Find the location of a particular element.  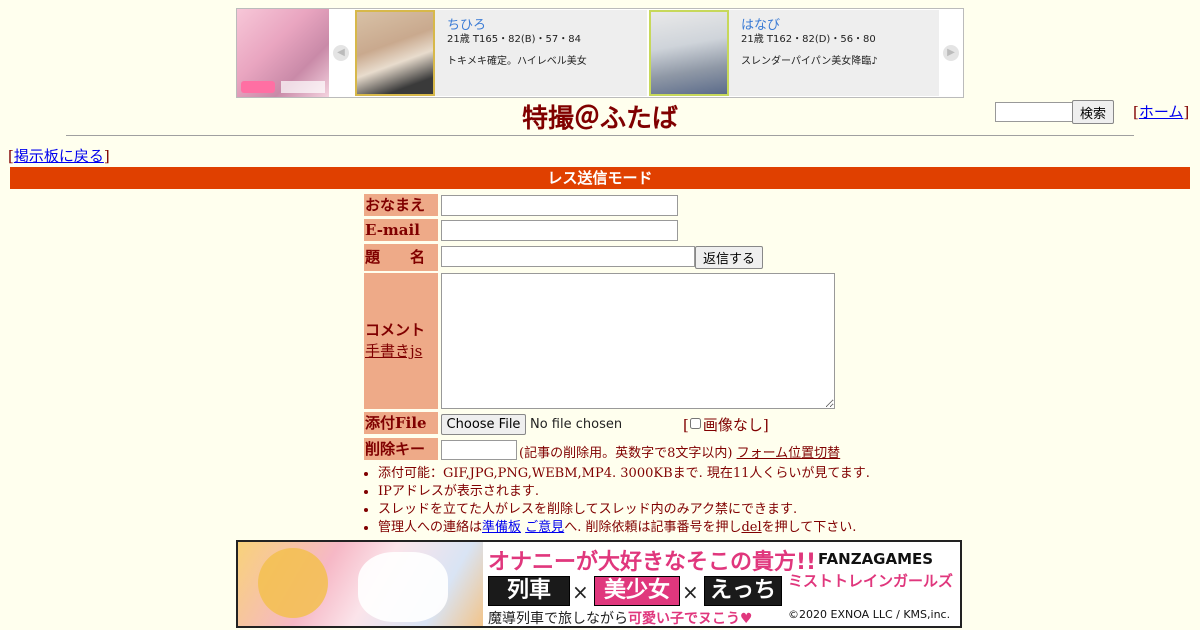

file-status-text: No file chosen is located at coordinates (576, 424).